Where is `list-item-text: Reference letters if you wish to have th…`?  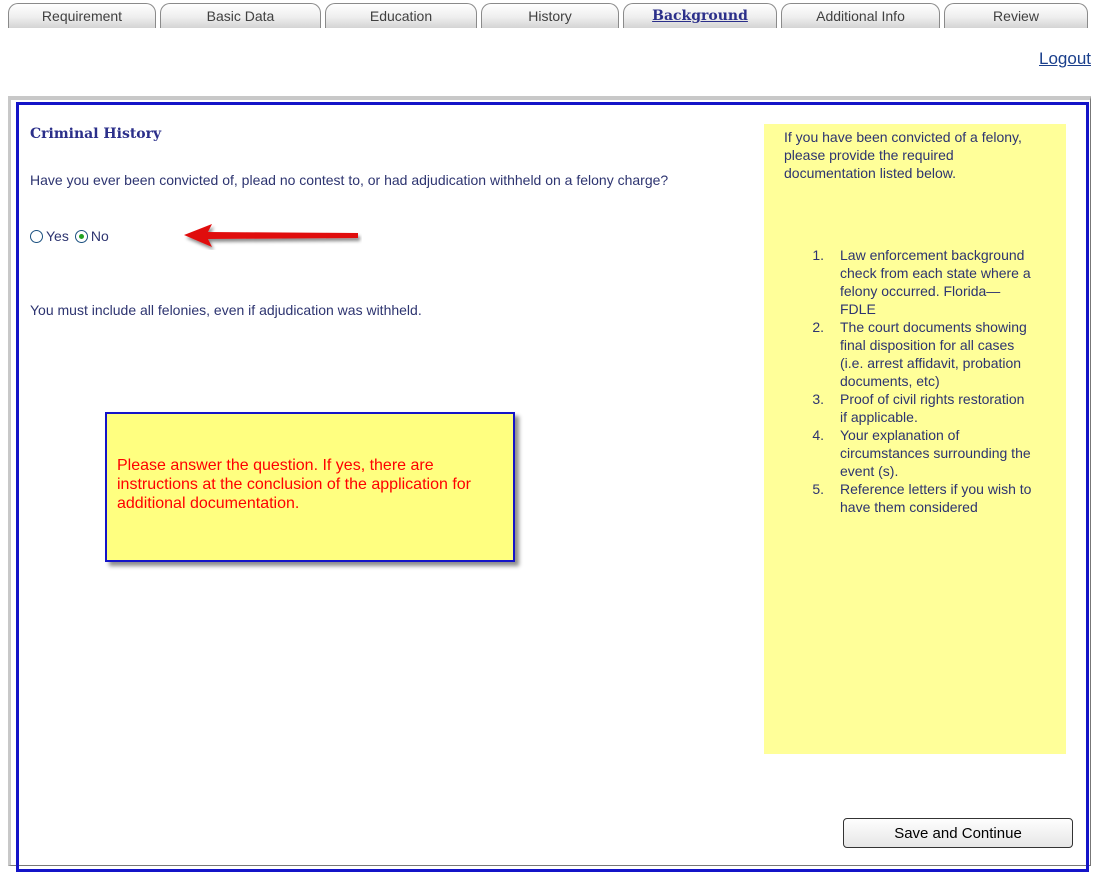
list-item-text: Reference letters if you wish to have th… is located at coordinates (936, 498).